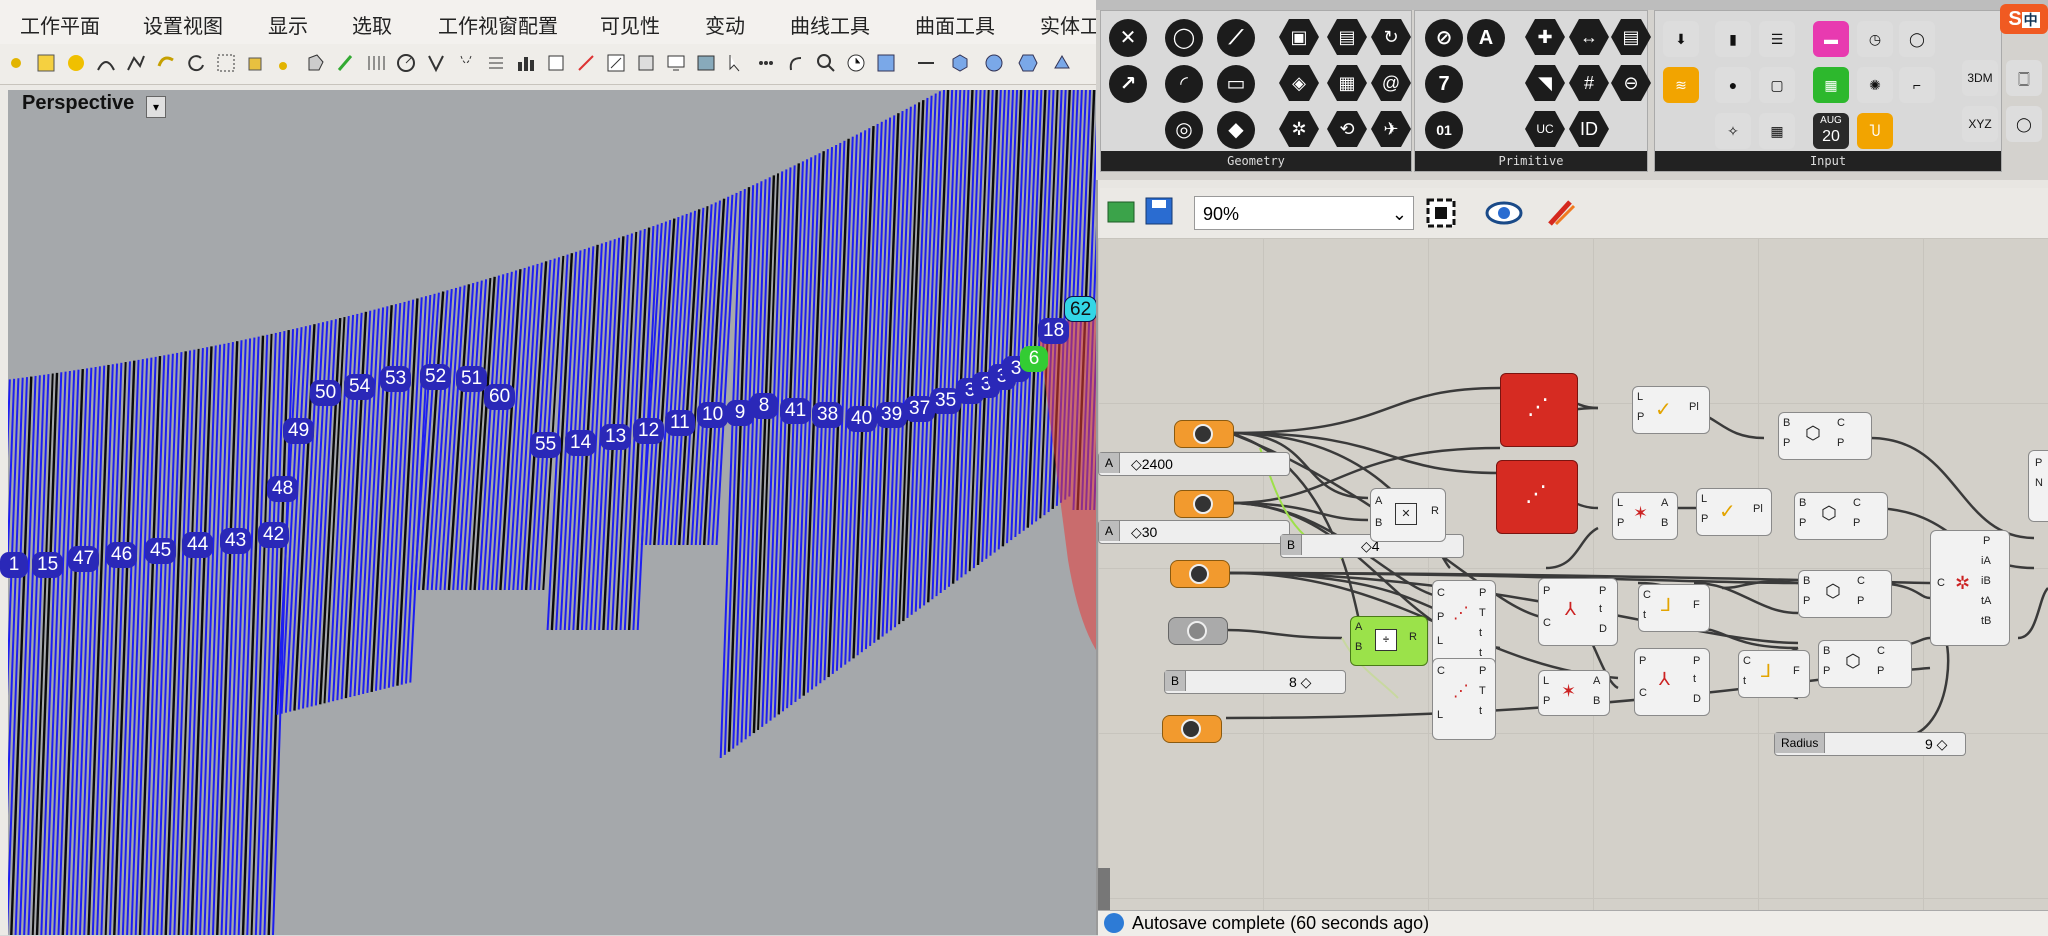 This screenshot has height=936, width=2048. Describe the element at coordinates (288, 24) in the screenshot. I see `menu-display: 显示` at that location.